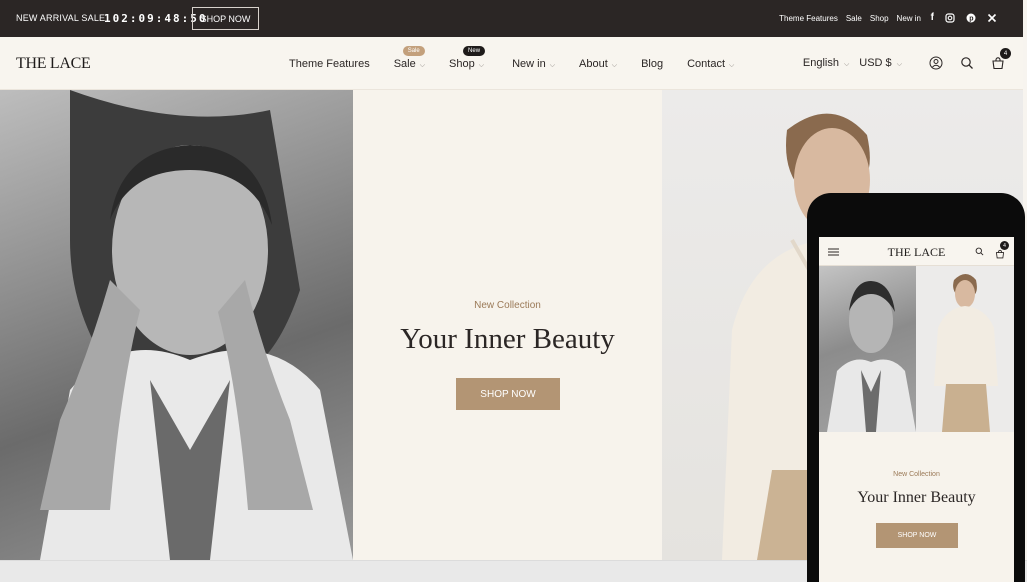  Describe the element at coordinates (1004, 245) in the screenshot. I see `mobile-cart-count: 4` at that location.